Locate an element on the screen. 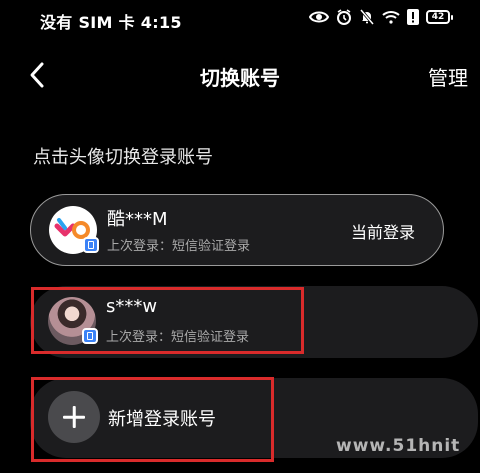  battery-icon: 42 is located at coordinates (439, 17).